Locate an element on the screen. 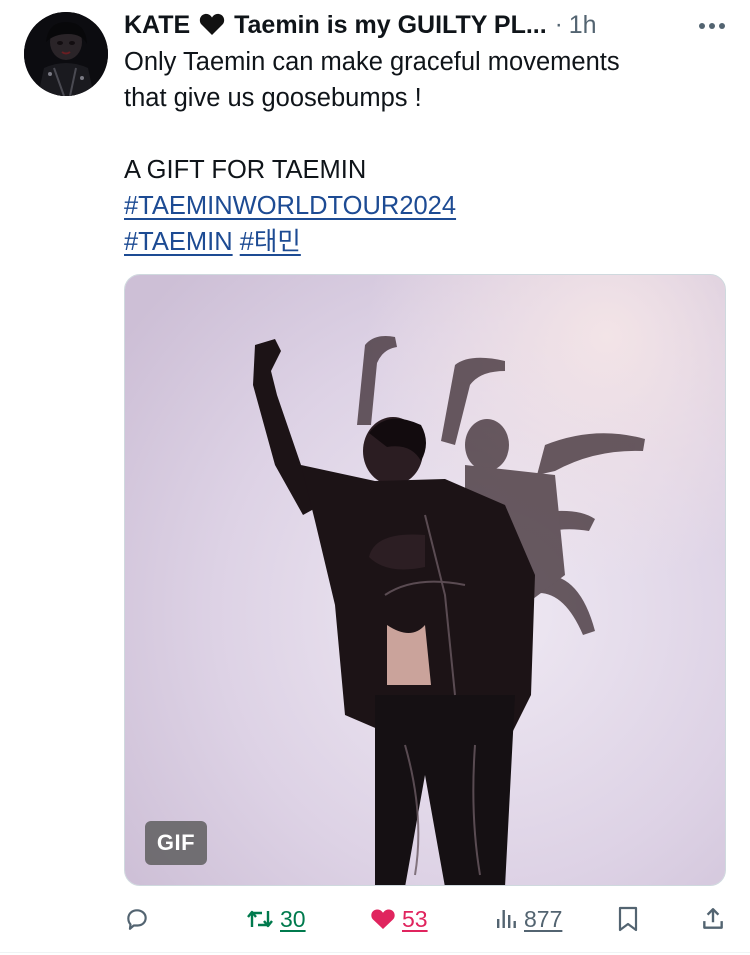 The height and width of the screenshot is (955, 750). heart-icon is located at coordinates (383, 919).